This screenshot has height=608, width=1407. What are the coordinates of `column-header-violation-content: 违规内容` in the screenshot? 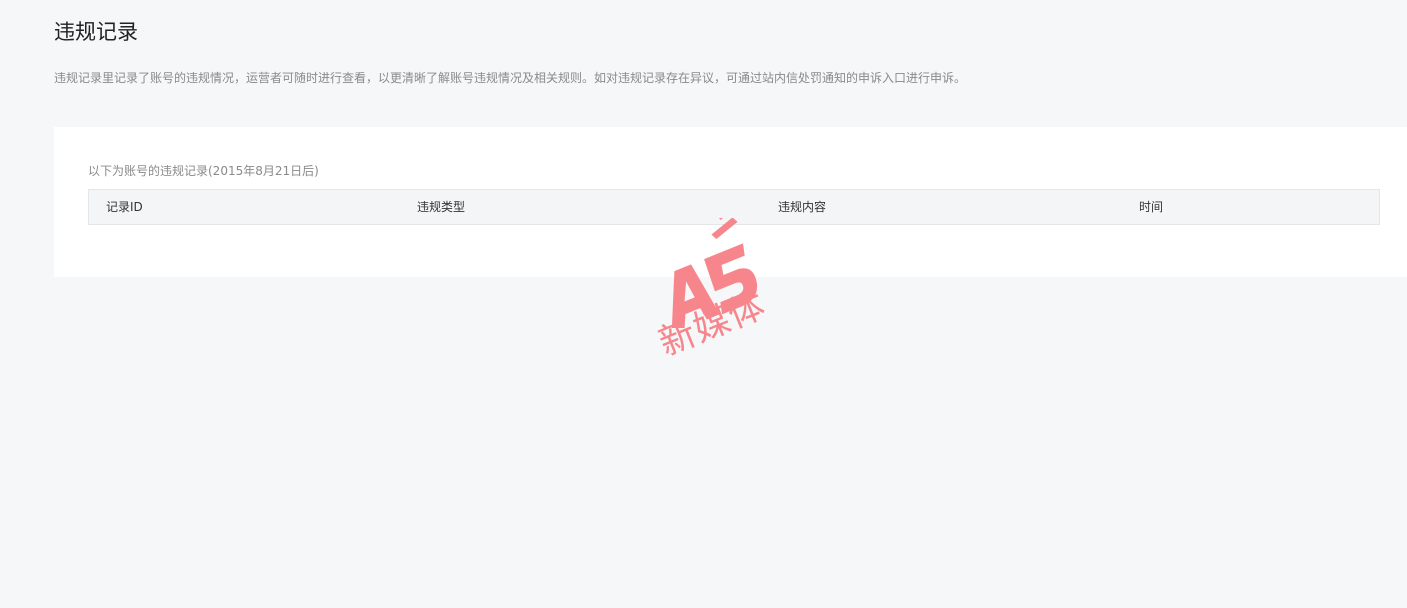 It's located at (802, 207).